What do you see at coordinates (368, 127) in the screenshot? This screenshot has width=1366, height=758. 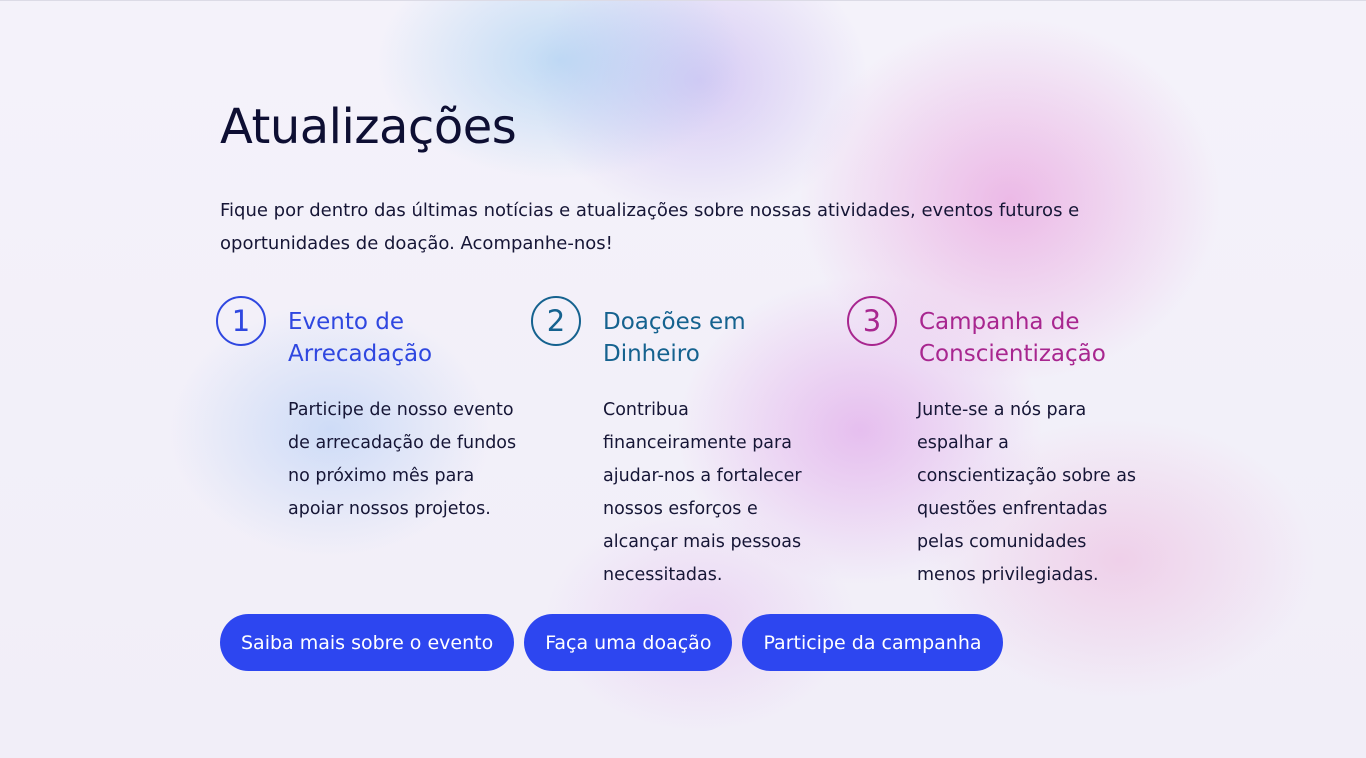 I see `section-title: Atualizações` at bounding box center [368, 127].